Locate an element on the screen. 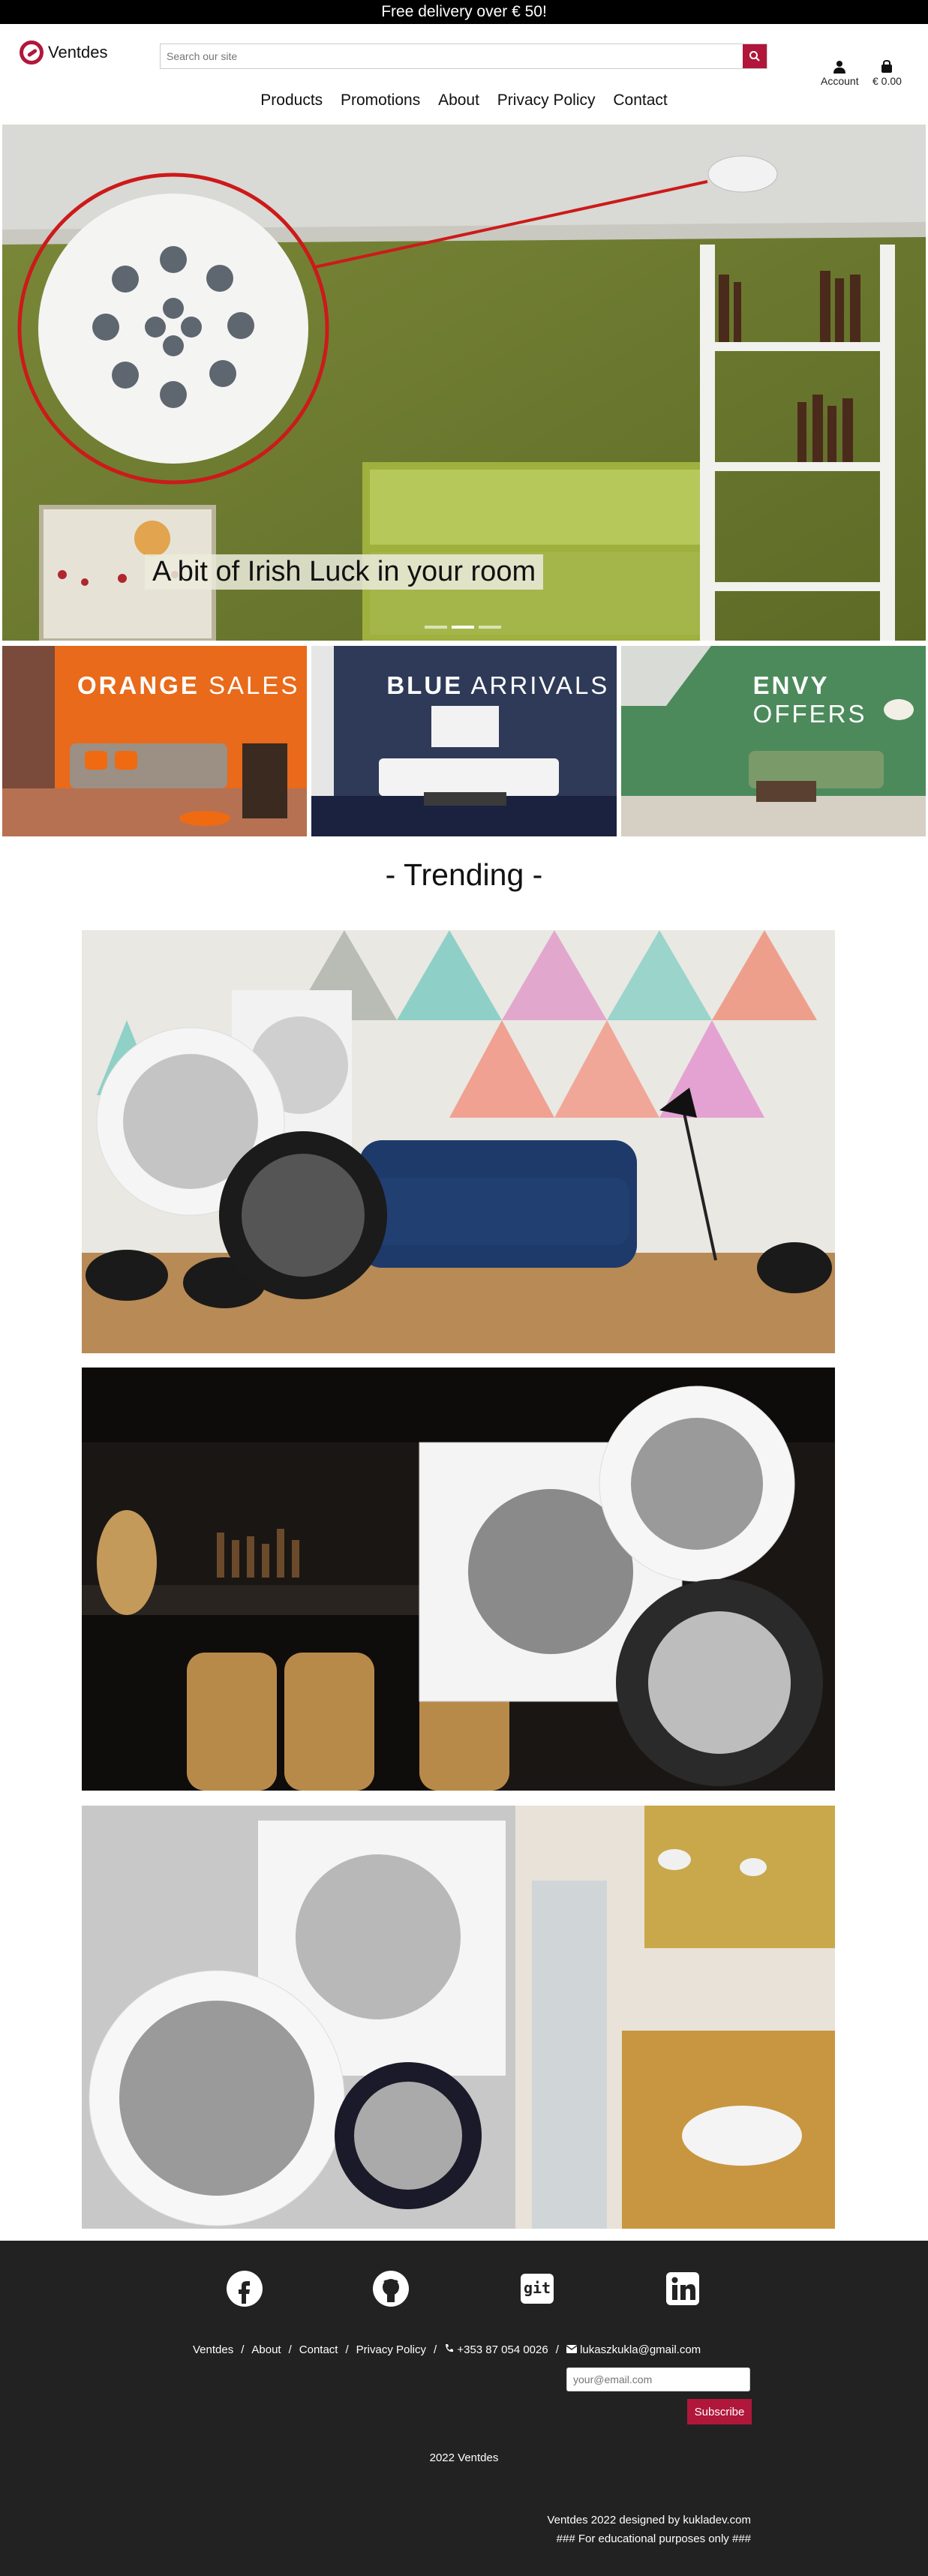 The height and width of the screenshot is (2576, 928). user-icon is located at coordinates (839, 67).